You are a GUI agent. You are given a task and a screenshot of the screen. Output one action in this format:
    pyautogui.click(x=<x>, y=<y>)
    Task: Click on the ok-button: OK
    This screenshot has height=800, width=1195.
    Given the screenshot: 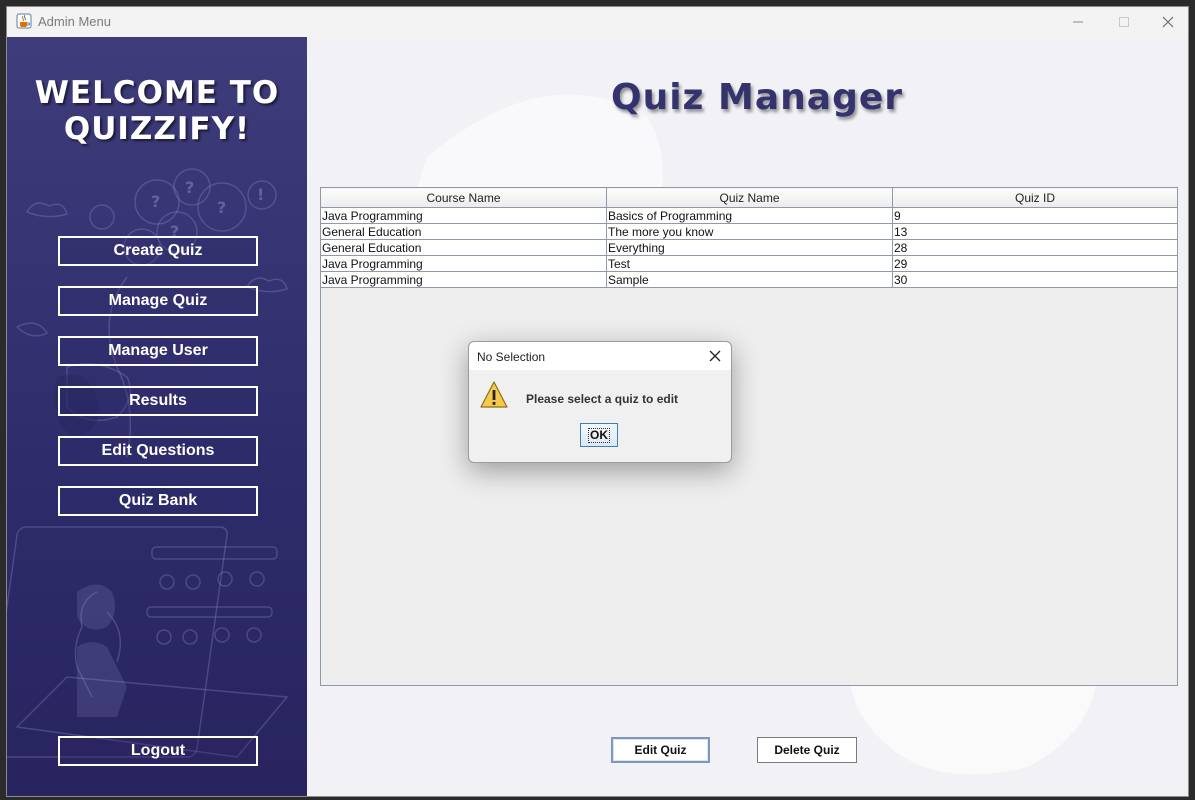 What is the action you would take?
    pyautogui.click(x=599, y=435)
    